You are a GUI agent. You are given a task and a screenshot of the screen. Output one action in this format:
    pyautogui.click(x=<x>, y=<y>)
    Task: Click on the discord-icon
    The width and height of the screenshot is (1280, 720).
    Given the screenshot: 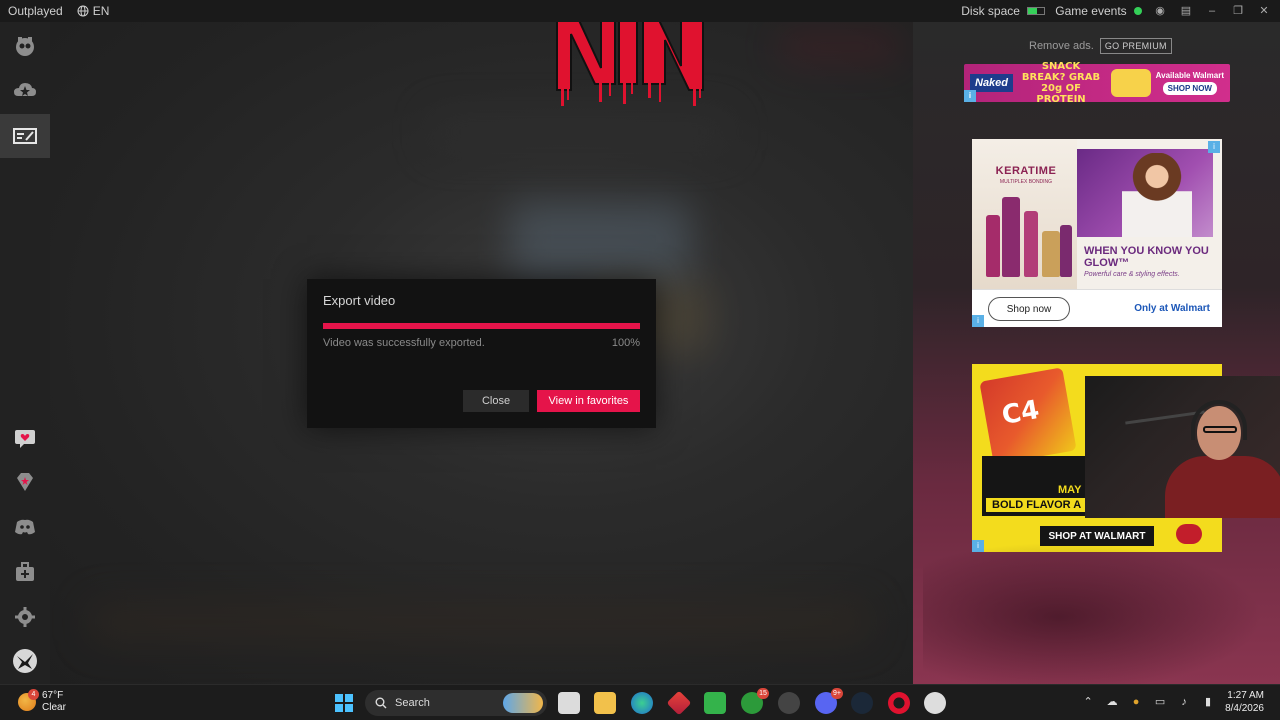 What is the action you would take?
    pyautogui.click(x=25, y=527)
    